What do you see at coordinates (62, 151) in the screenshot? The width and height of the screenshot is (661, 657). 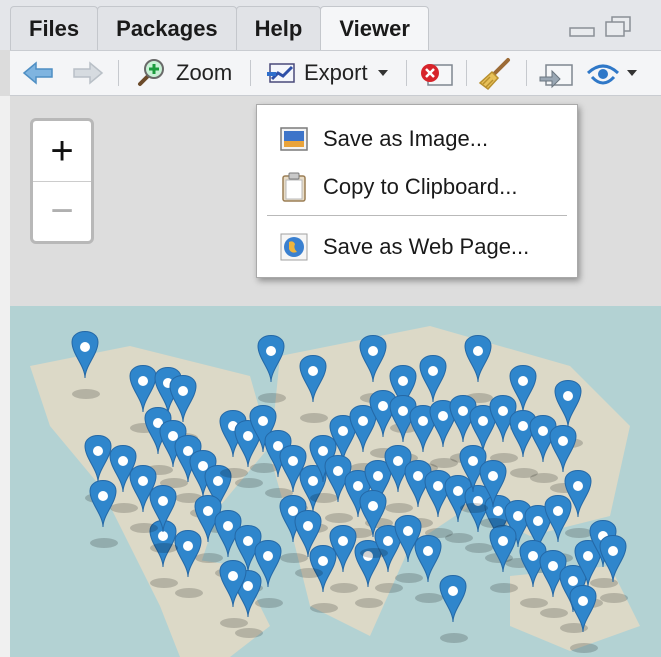 I see `zoom-in-button: +` at bounding box center [62, 151].